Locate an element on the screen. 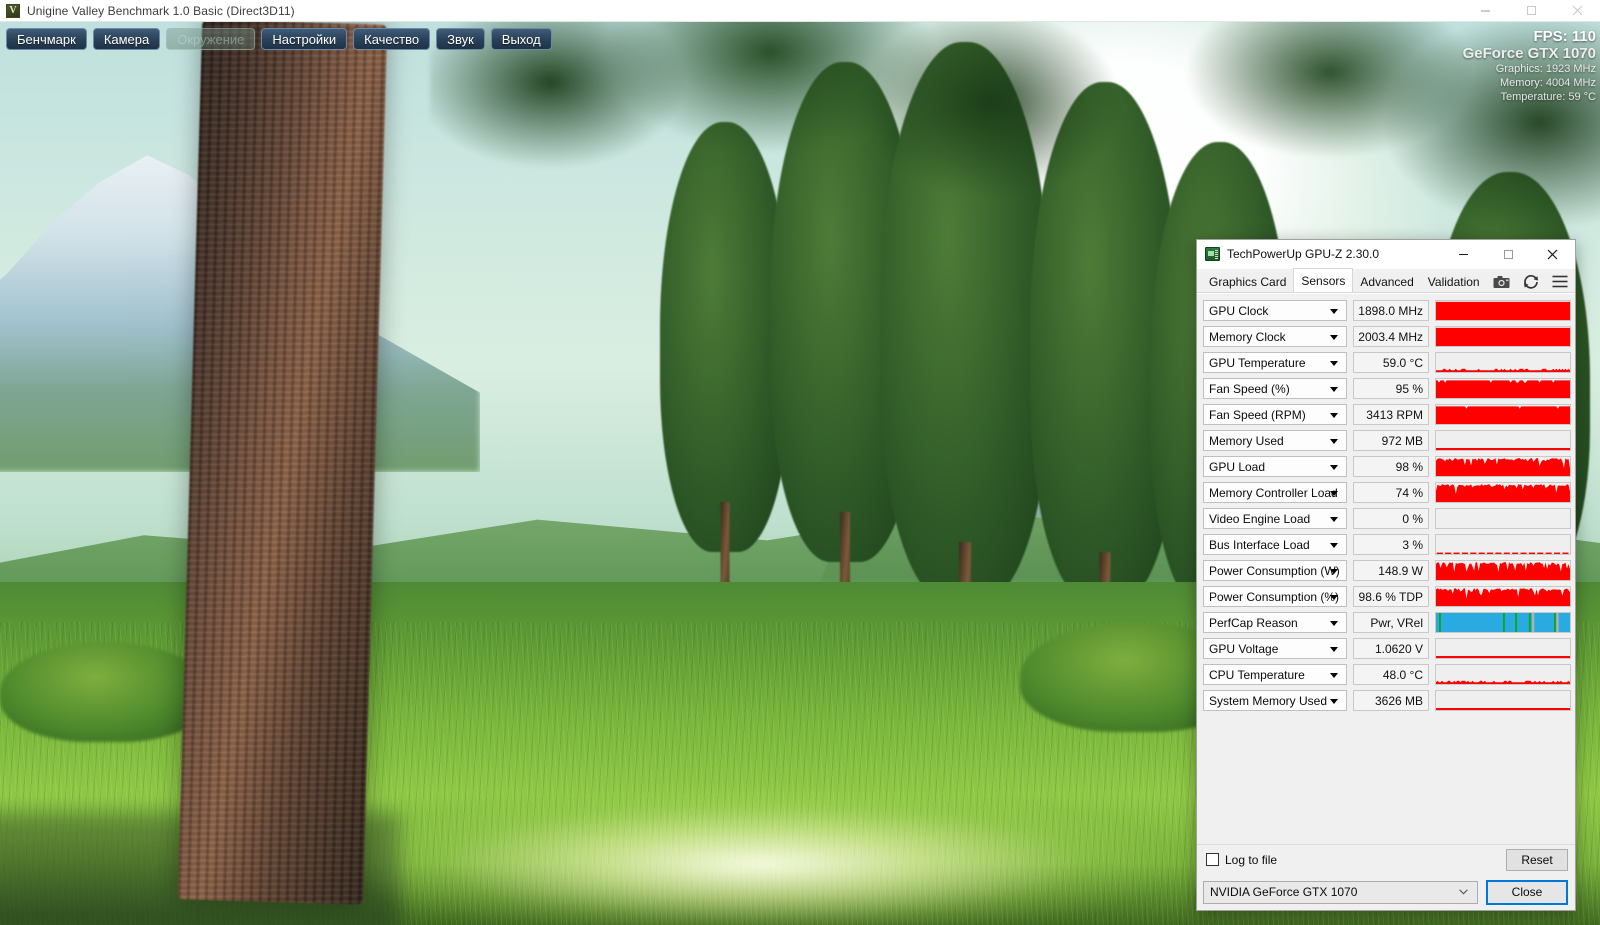  sensor-name-dropdown: GPU Load is located at coordinates (1275, 466).